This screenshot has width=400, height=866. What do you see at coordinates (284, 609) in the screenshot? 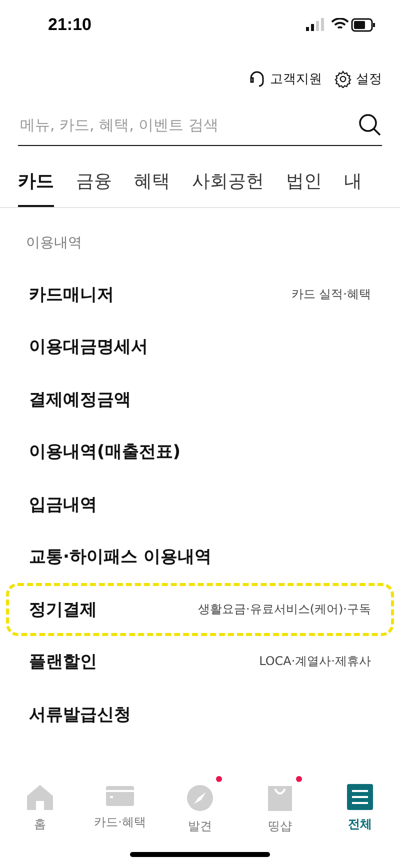
I see `menu-detail: 생활요금·유료서비스(케어)·구독` at bounding box center [284, 609].